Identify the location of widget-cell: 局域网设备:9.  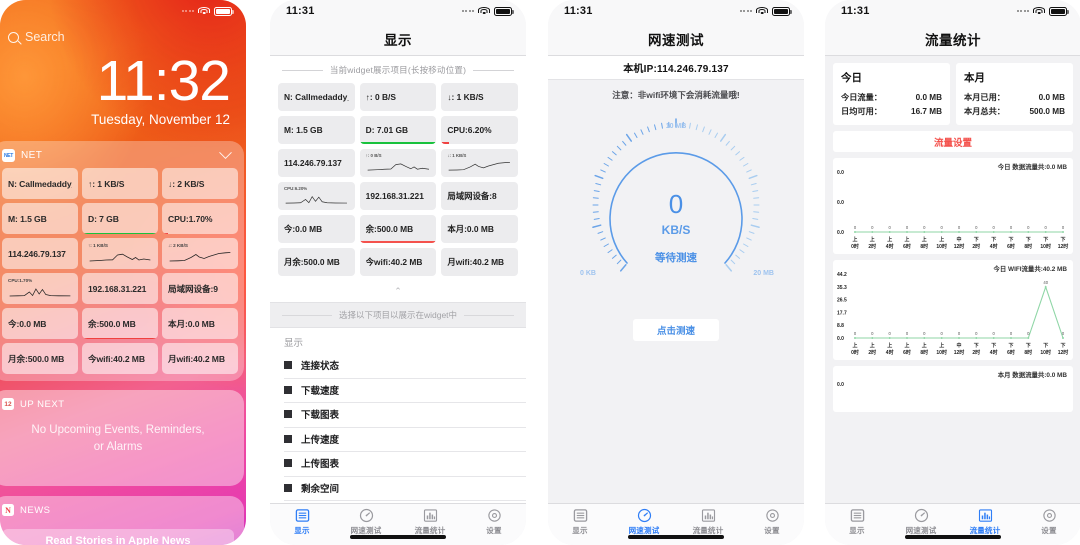
(200, 289).